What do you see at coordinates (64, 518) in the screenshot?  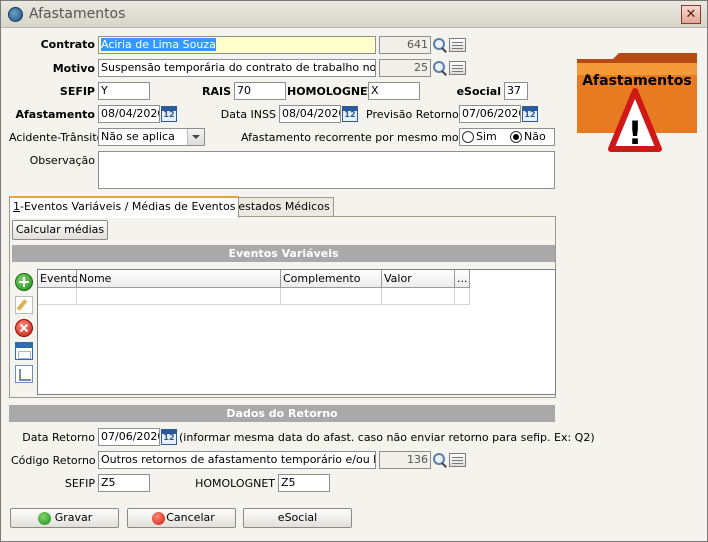 I see `gravar-button: Gravar` at bounding box center [64, 518].